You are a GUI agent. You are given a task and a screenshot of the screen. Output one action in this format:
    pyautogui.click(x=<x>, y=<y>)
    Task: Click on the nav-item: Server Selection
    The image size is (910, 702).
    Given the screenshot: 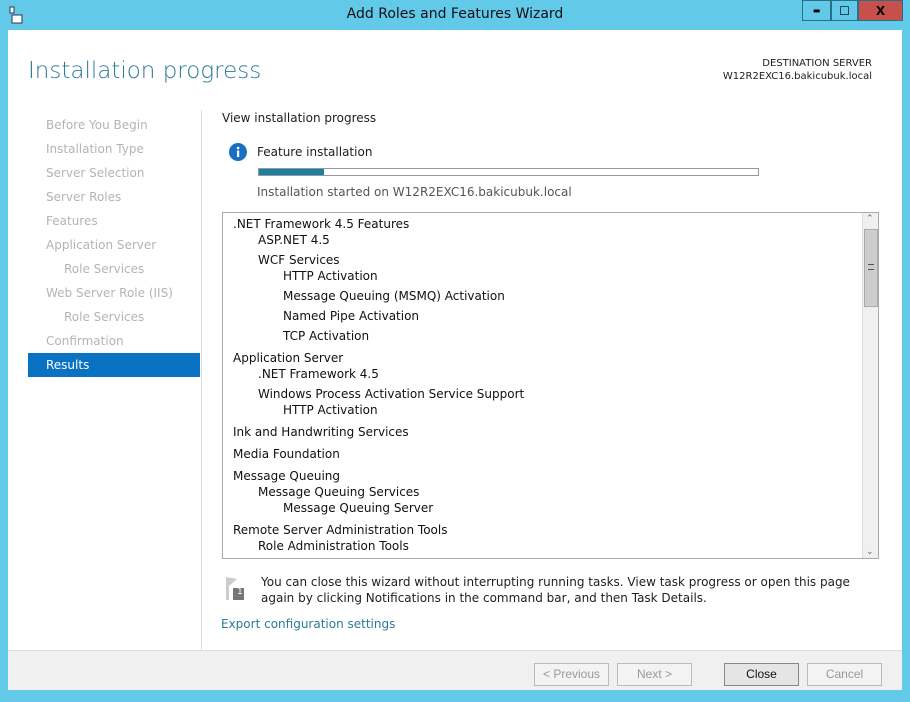 What is the action you would take?
    pyautogui.click(x=114, y=173)
    